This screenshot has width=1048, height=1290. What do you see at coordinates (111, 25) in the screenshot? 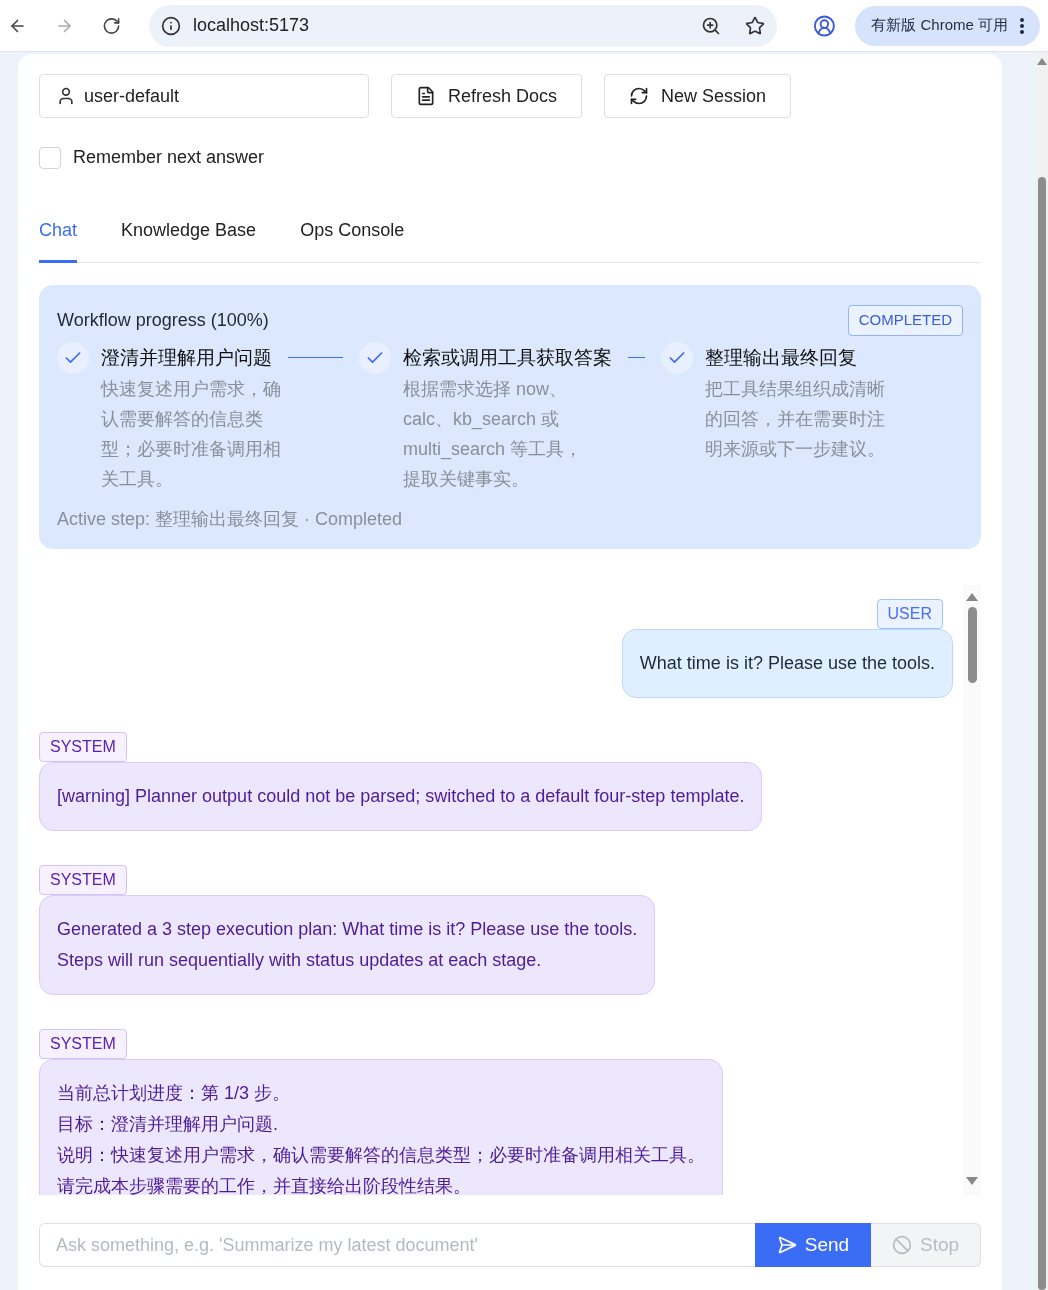
I see `reload-icon` at bounding box center [111, 25].